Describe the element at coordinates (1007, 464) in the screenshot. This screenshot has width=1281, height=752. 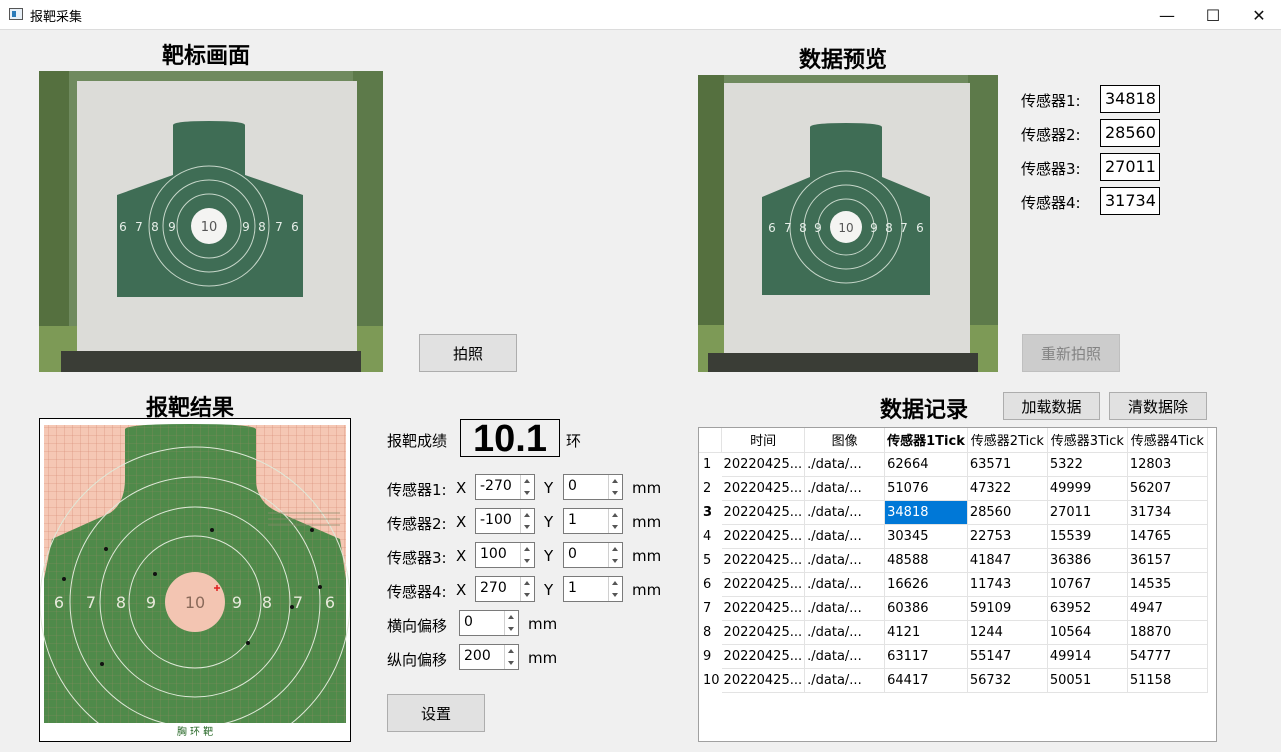
I see `table-cell: 63571` at that location.